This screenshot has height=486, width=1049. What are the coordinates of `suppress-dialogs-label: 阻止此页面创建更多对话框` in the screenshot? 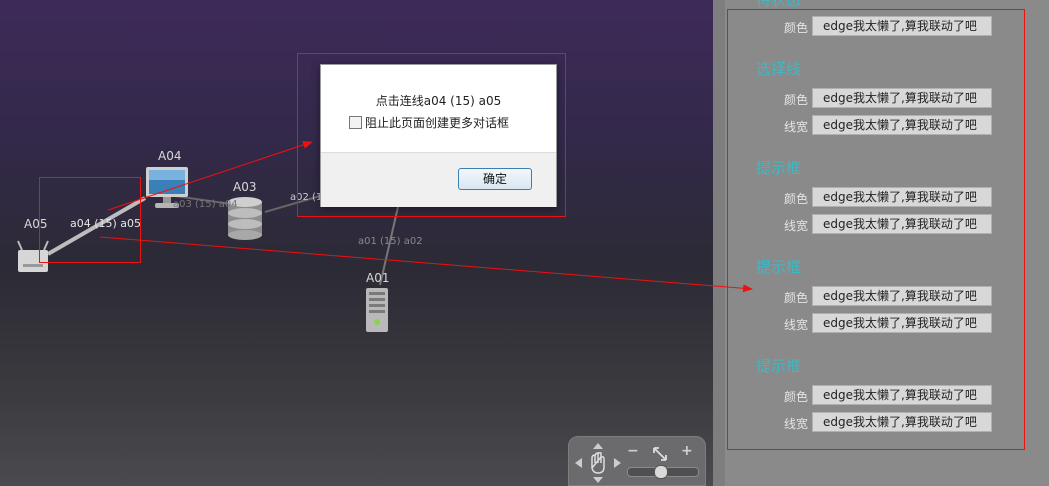 It's located at (437, 122).